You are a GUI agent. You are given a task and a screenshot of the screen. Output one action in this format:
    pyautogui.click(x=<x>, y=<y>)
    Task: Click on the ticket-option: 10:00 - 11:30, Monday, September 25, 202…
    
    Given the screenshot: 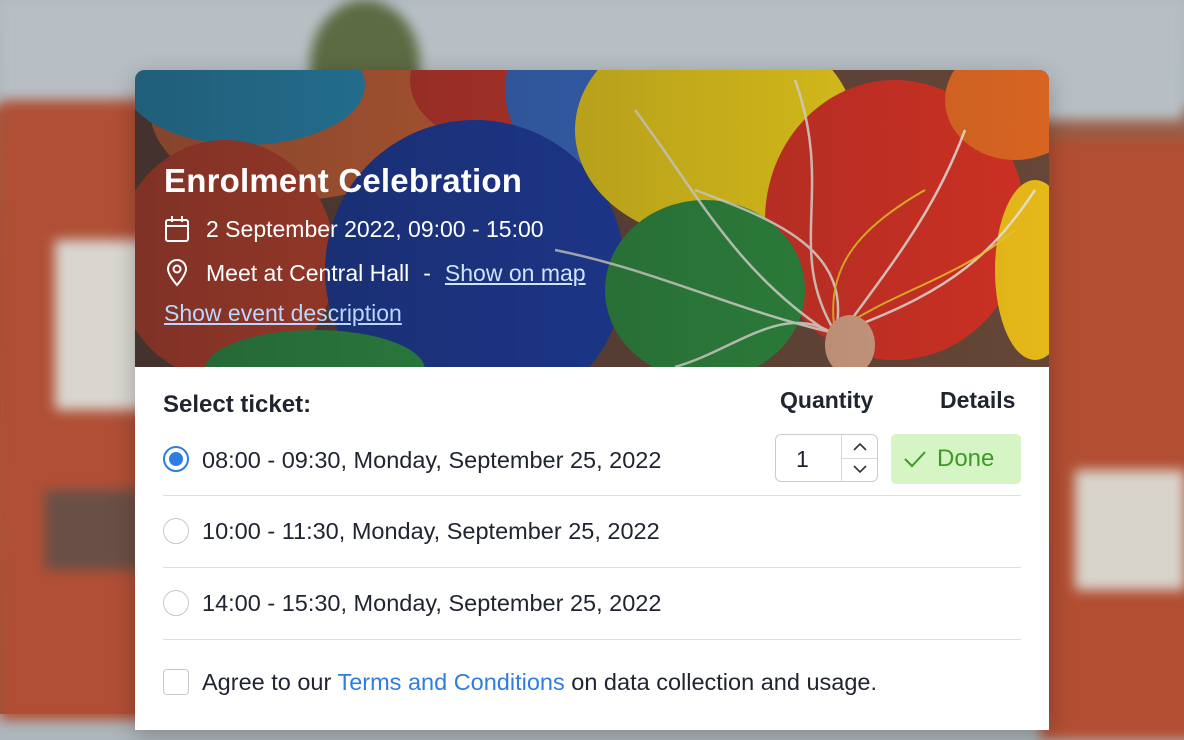 What is the action you would take?
    pyautogui.click(x=592, y=532)
    